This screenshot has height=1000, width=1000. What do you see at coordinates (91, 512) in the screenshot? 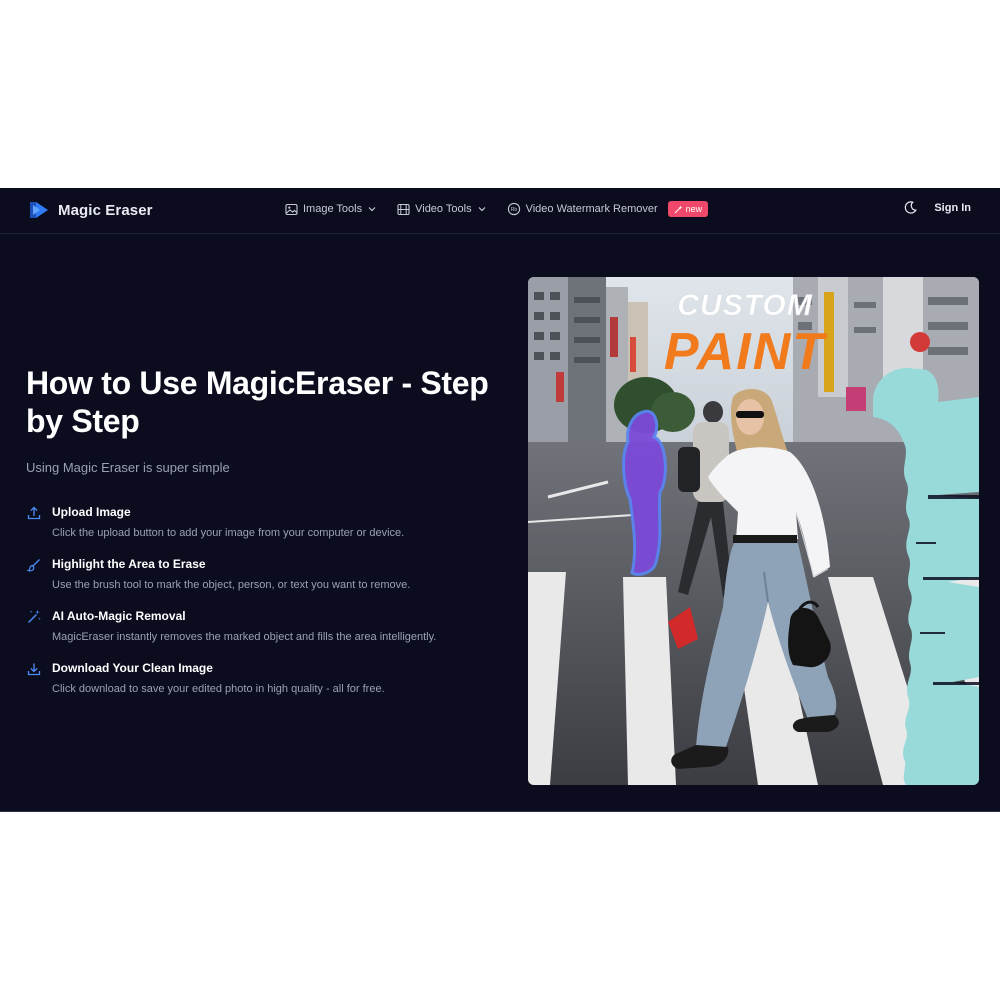
I see `step-title: Upload Image` at bounding box center [91, 512].